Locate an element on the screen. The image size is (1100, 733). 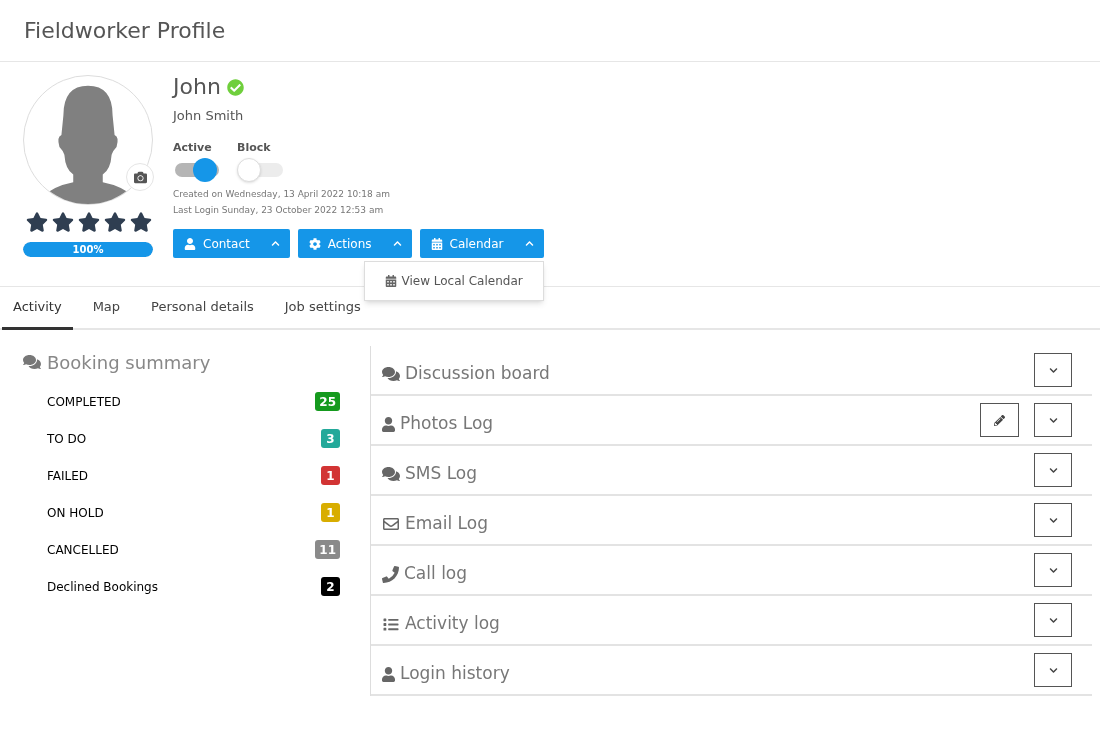
gear-icon is located at coordinates (314, 243).